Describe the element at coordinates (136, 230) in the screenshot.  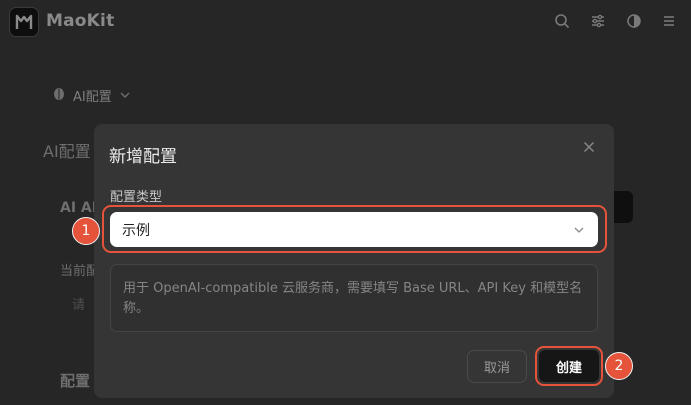
I see `config-type-value: 示例` at that location.